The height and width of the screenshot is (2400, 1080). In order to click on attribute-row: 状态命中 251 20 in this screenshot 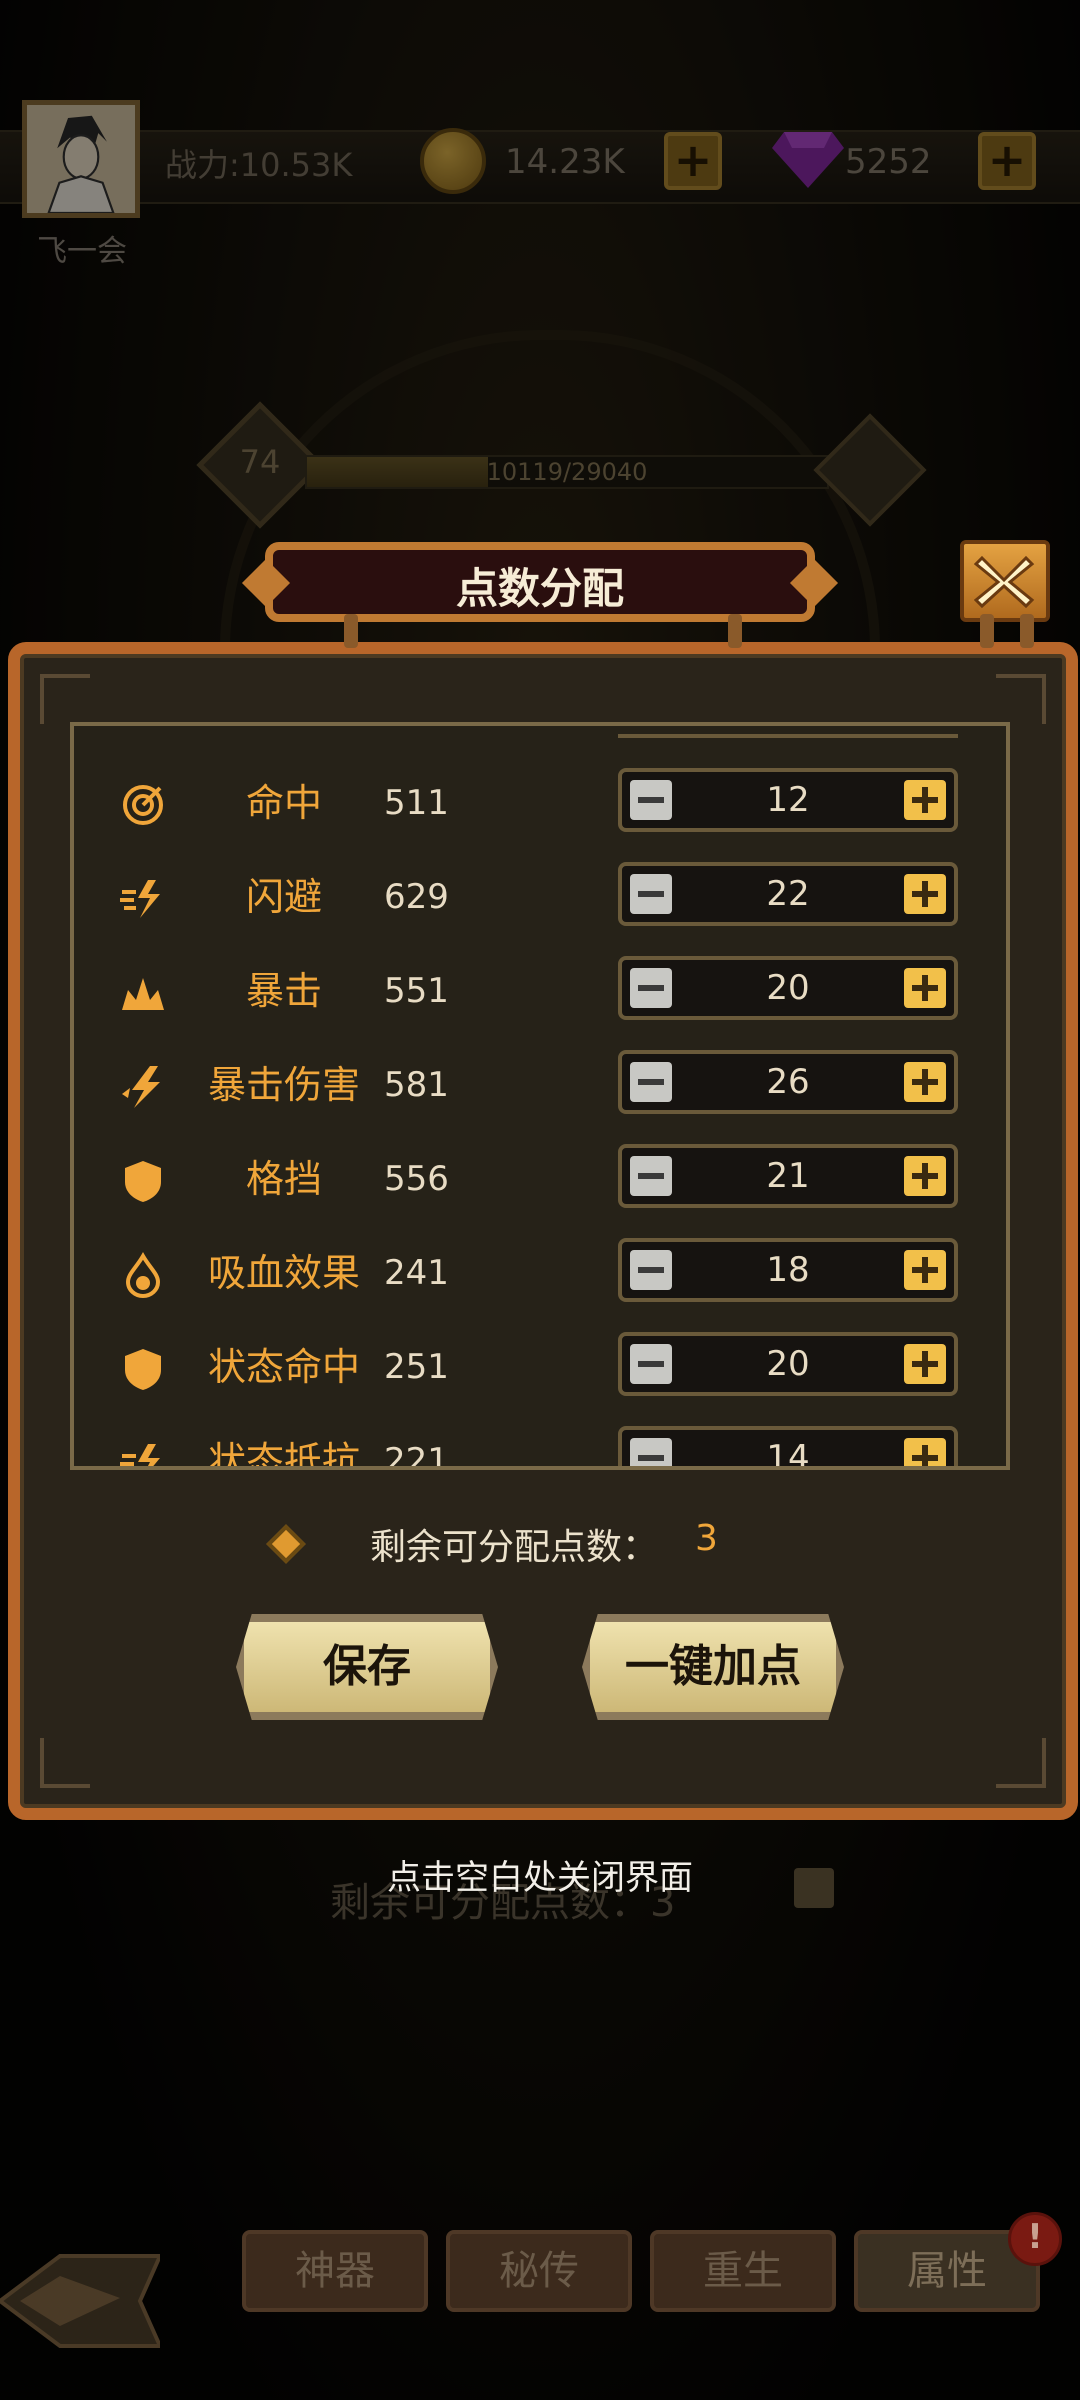, I will do `click(540, 1367)`.